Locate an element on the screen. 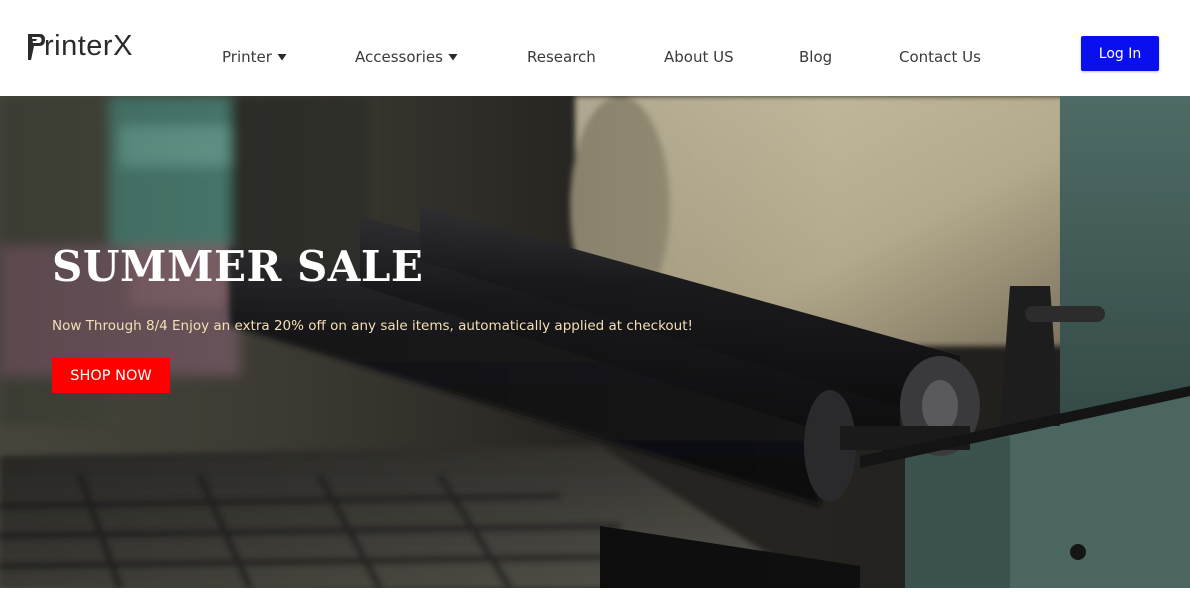 The height and width of the screenshot is (592, 1190). nav-item-accessories: Accessories is located at coordinates (406, 57).